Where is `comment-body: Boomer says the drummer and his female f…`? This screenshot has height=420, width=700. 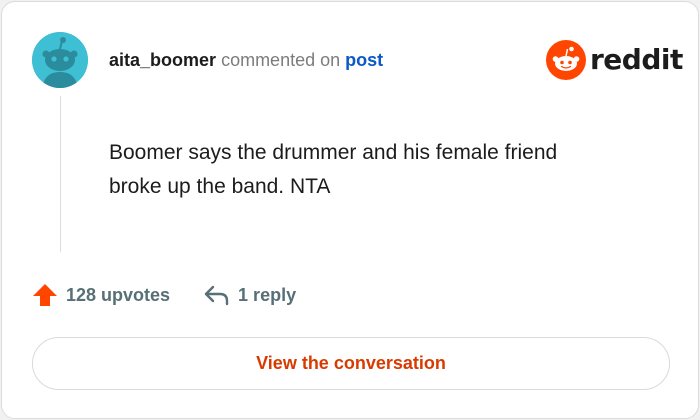 comment-body: Boomer says the drummer and his female f… is located at coordinates (333, 169).